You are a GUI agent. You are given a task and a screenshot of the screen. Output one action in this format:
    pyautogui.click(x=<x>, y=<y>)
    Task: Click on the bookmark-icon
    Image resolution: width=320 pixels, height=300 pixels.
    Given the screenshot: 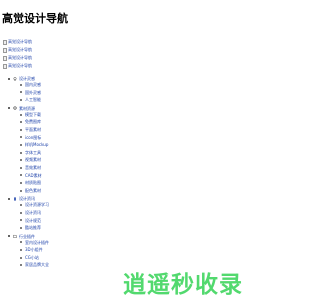 What is the action you would take?
    pyautogui.click(x=15, y=199)
    